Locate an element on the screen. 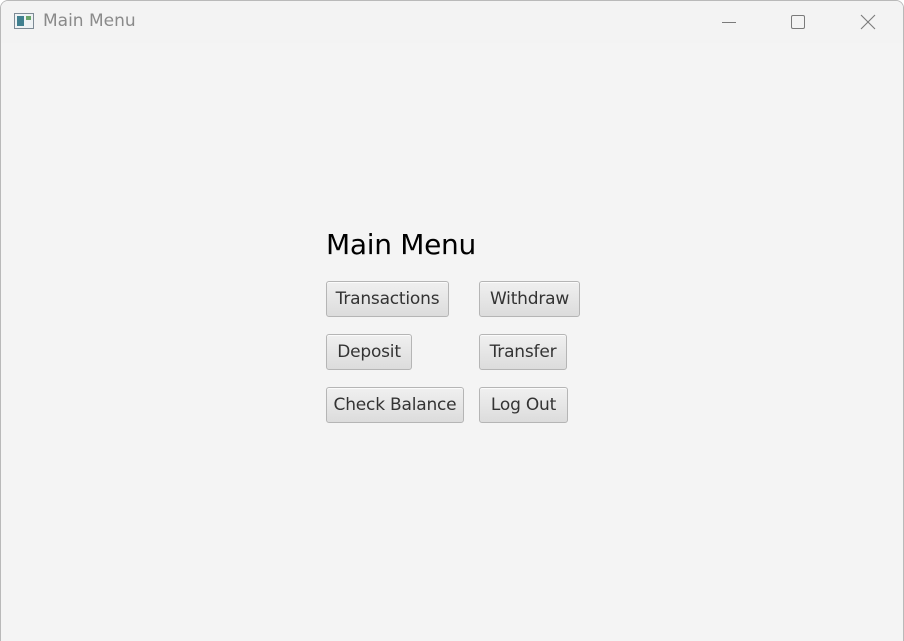 The width and height of the screenshot is (904, 641). log-out-button: Log Out is located at coordinates (523, 405).